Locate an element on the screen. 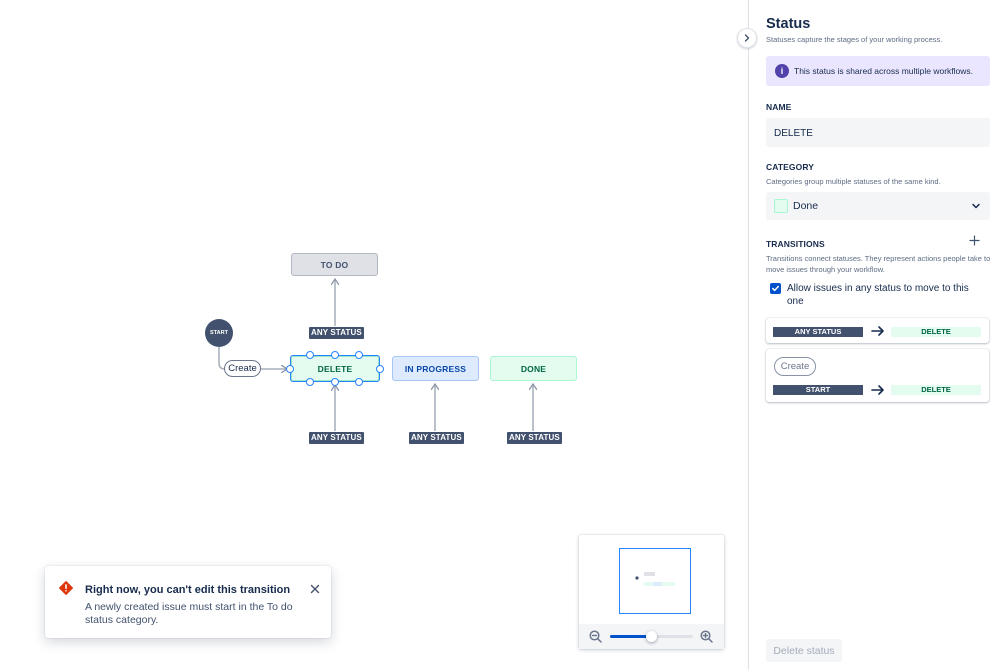  add-transition-plus-icon is located at coordinates (974, 240).